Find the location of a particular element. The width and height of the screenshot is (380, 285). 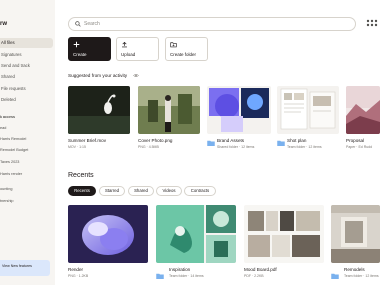

tab-contracts: Contracts is located at coordinates (200, 191).